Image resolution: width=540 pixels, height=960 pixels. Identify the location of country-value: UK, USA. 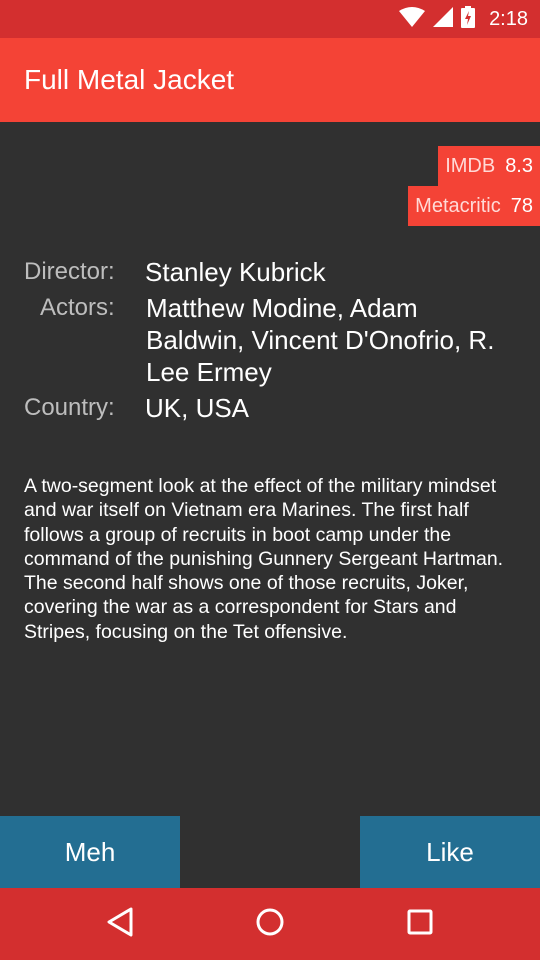
(197, 408).